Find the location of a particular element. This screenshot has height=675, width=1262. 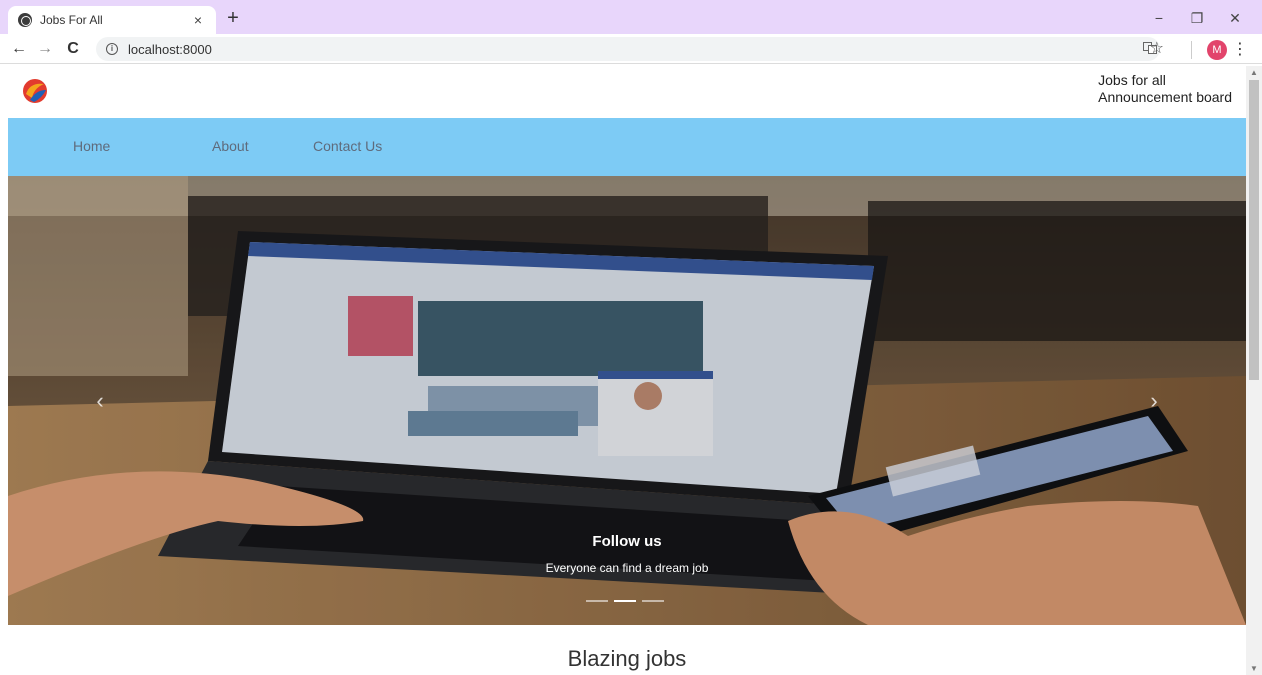

site-header: Jobs for all Announcement board is located at coordinates (627, 92).